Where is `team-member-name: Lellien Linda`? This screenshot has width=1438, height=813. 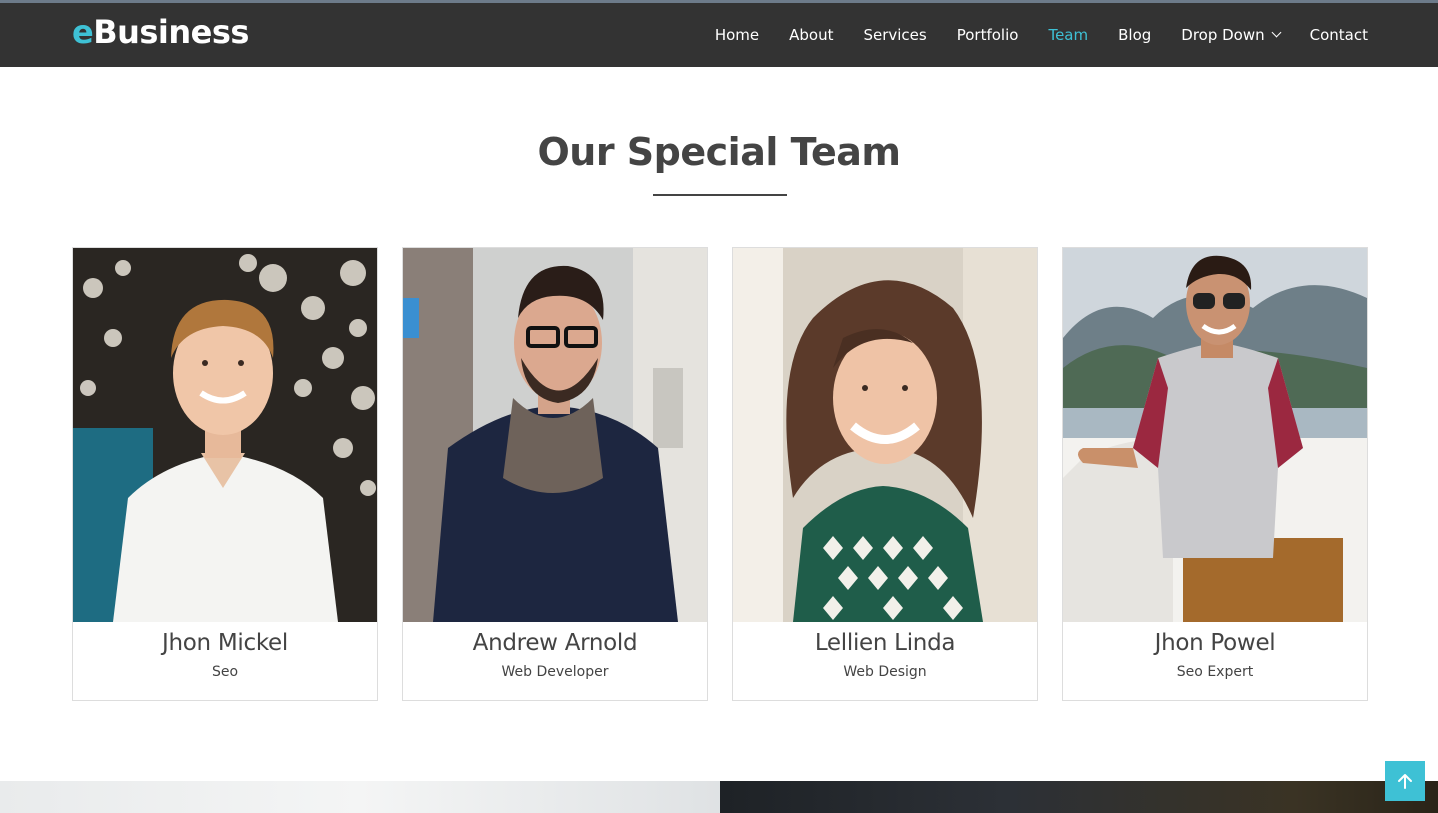
team-member-name: Lellien Linda is located at coordinates (885, 643).